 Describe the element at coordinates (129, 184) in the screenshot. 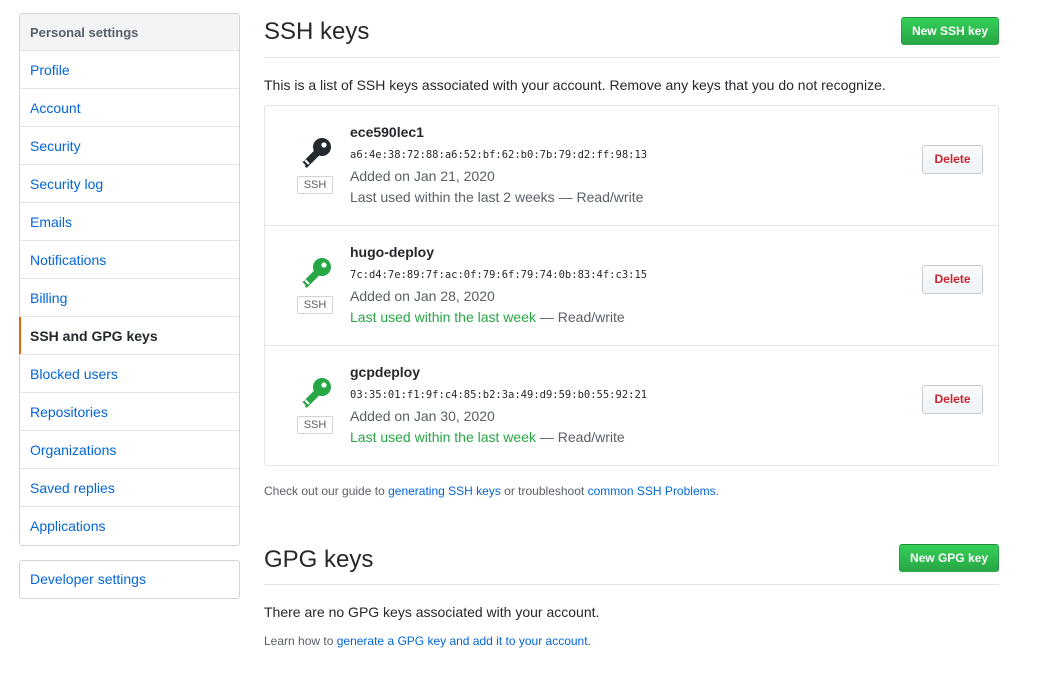

I see `sidebar-item-security-log: Security log` at that location.